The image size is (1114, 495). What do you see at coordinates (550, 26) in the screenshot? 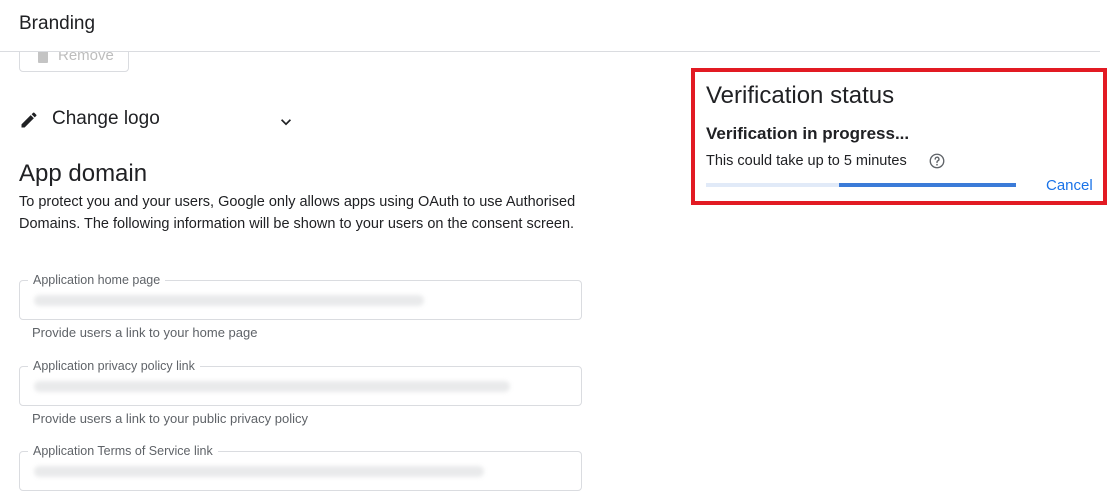
I see `page-header: Branding` at bounding box center [550, 26].